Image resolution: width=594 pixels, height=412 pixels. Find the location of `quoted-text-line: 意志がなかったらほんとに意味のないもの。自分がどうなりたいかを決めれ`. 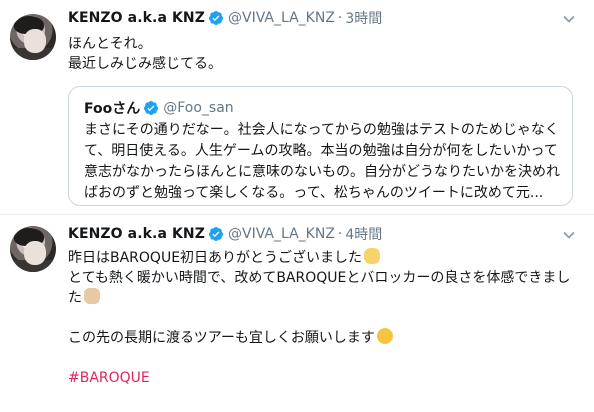

quoted-text-line: 意志がなかったらほんとに意味のないもの。自分がどうなりたいかを決めれ is located at coordinates (322, 172).